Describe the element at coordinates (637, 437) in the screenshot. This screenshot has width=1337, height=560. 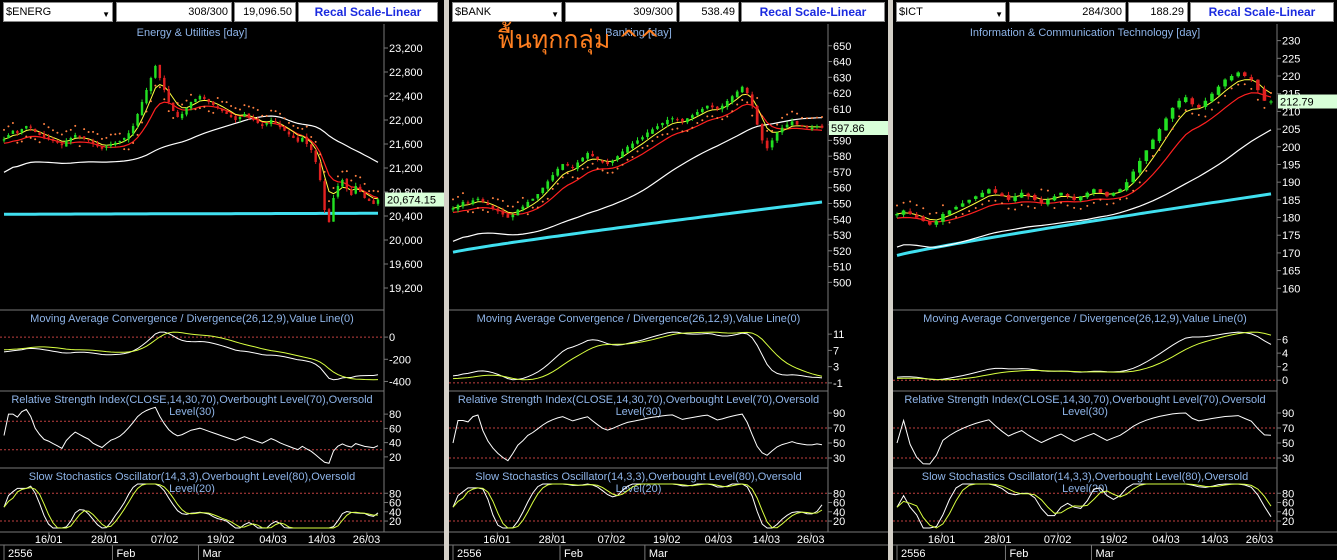
I see `rsi-line` at that location.